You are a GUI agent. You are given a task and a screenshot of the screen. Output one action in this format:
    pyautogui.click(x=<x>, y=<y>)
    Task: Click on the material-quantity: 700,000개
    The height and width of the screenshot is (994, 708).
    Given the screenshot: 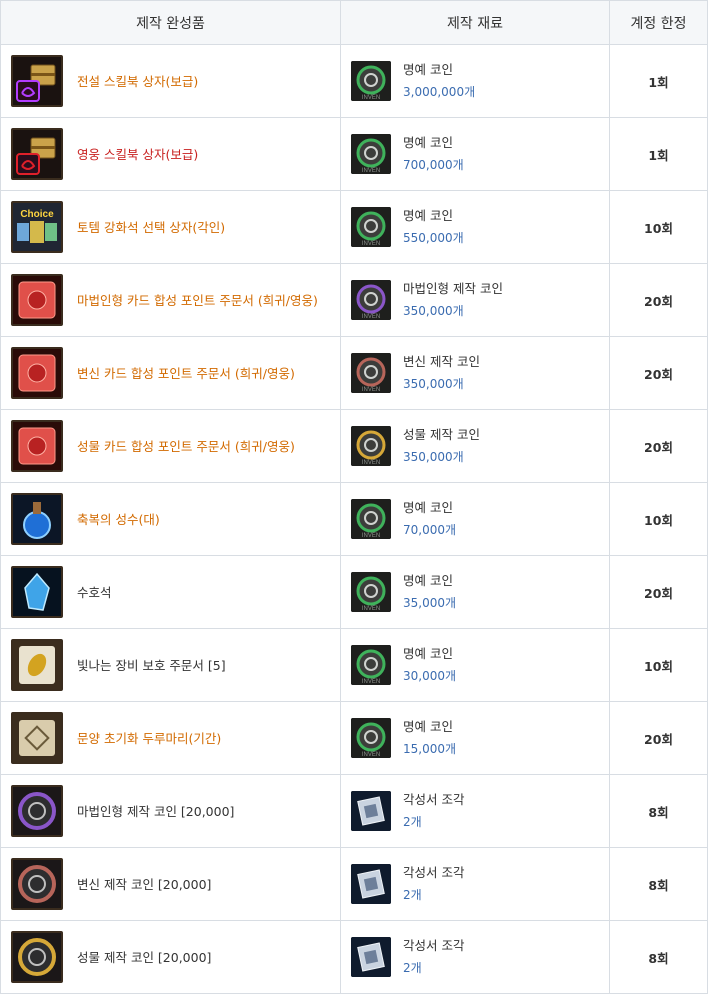 What is the action you would take?
    pyautogui.click(x=433, y=165)
    